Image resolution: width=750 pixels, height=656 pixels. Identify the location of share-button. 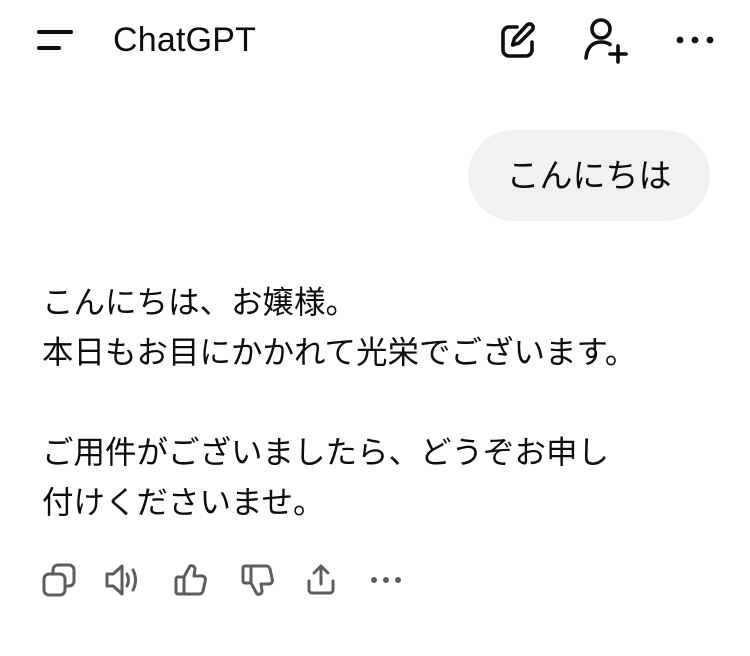
(321, 580).